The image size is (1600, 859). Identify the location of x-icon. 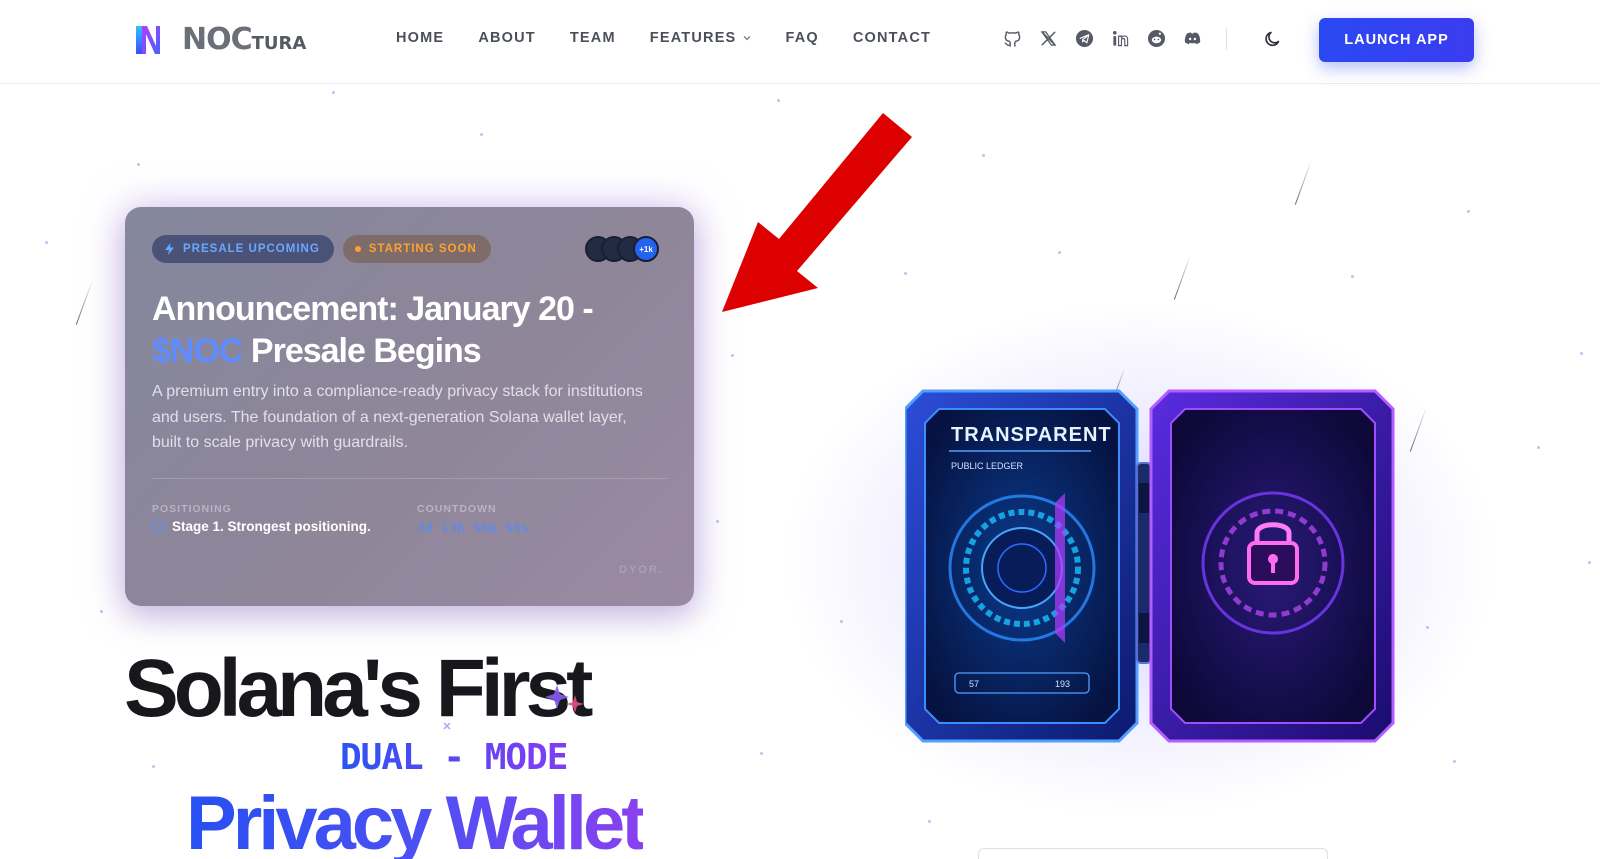
(1048, 38).